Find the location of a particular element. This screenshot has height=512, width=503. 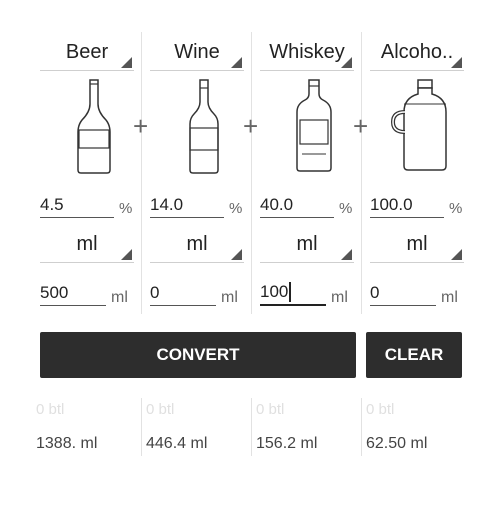

drink-type-dropdown: Alcoho.. is located at coordinates (417, 52).